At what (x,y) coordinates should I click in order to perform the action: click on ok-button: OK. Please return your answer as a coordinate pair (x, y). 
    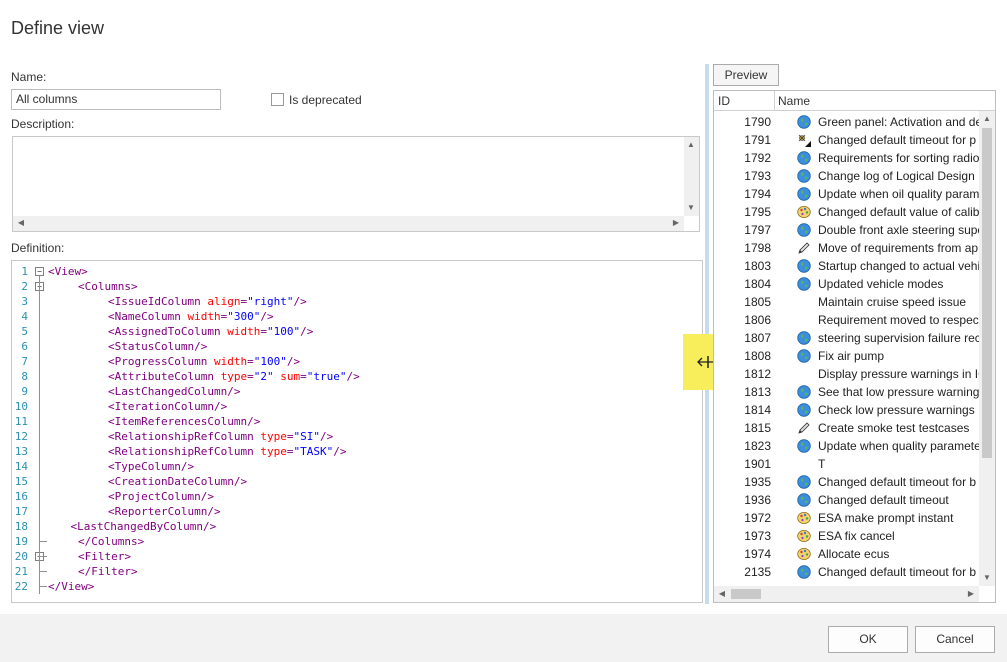
    Looking at the image, I should click on (868, 639).